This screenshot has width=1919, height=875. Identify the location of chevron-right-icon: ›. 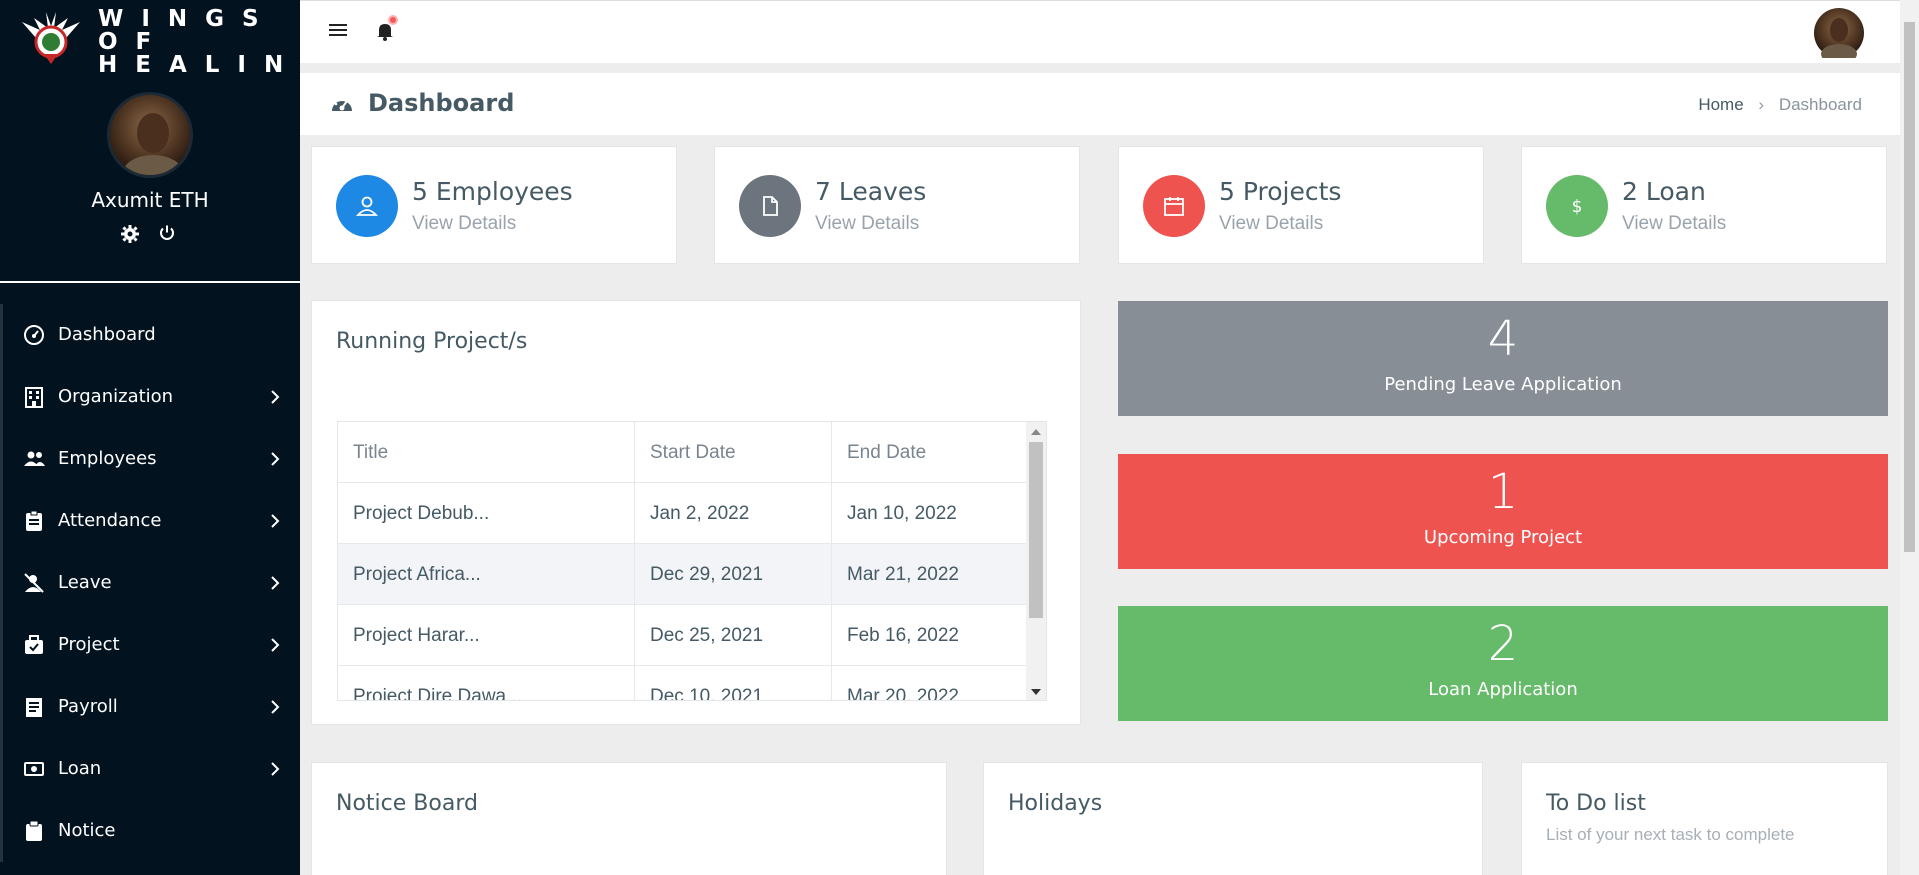
(1761, 104).